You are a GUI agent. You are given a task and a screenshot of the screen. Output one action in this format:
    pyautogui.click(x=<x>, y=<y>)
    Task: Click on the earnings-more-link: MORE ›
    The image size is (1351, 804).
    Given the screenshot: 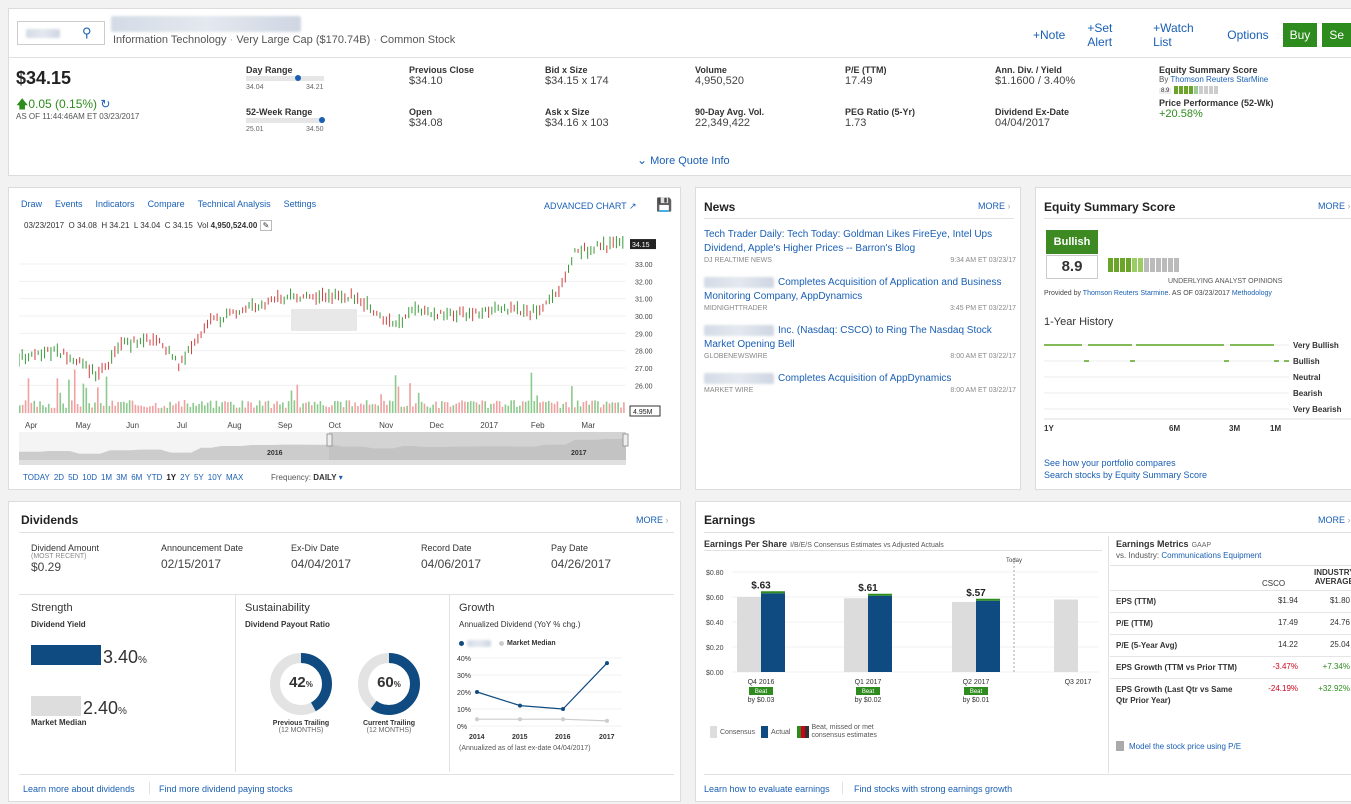 What is the action you would take?
    pyautogui.click(x=1334, y=520)
    